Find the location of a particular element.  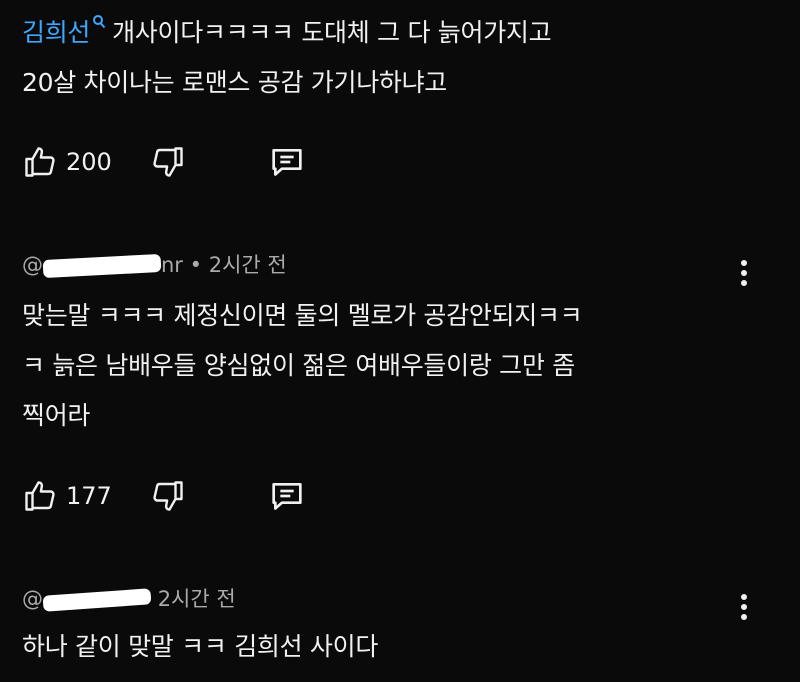

comment-3: 하나 같이 맞말 ㅋㅋ 김희선 사이다 is located at coordinates (400, 647).